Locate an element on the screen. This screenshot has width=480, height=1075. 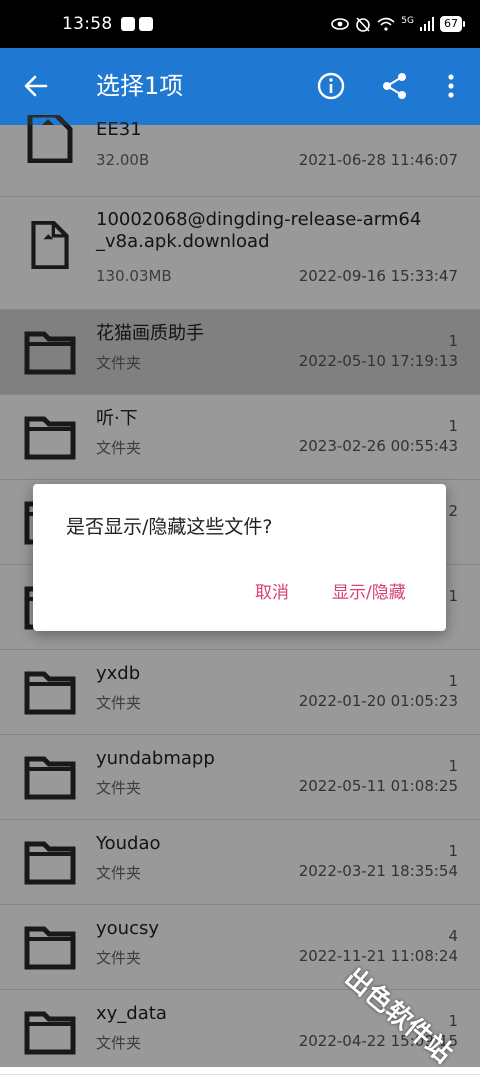
show-hide-button: 显示/隐藏 is located at coordinates (369, 590).